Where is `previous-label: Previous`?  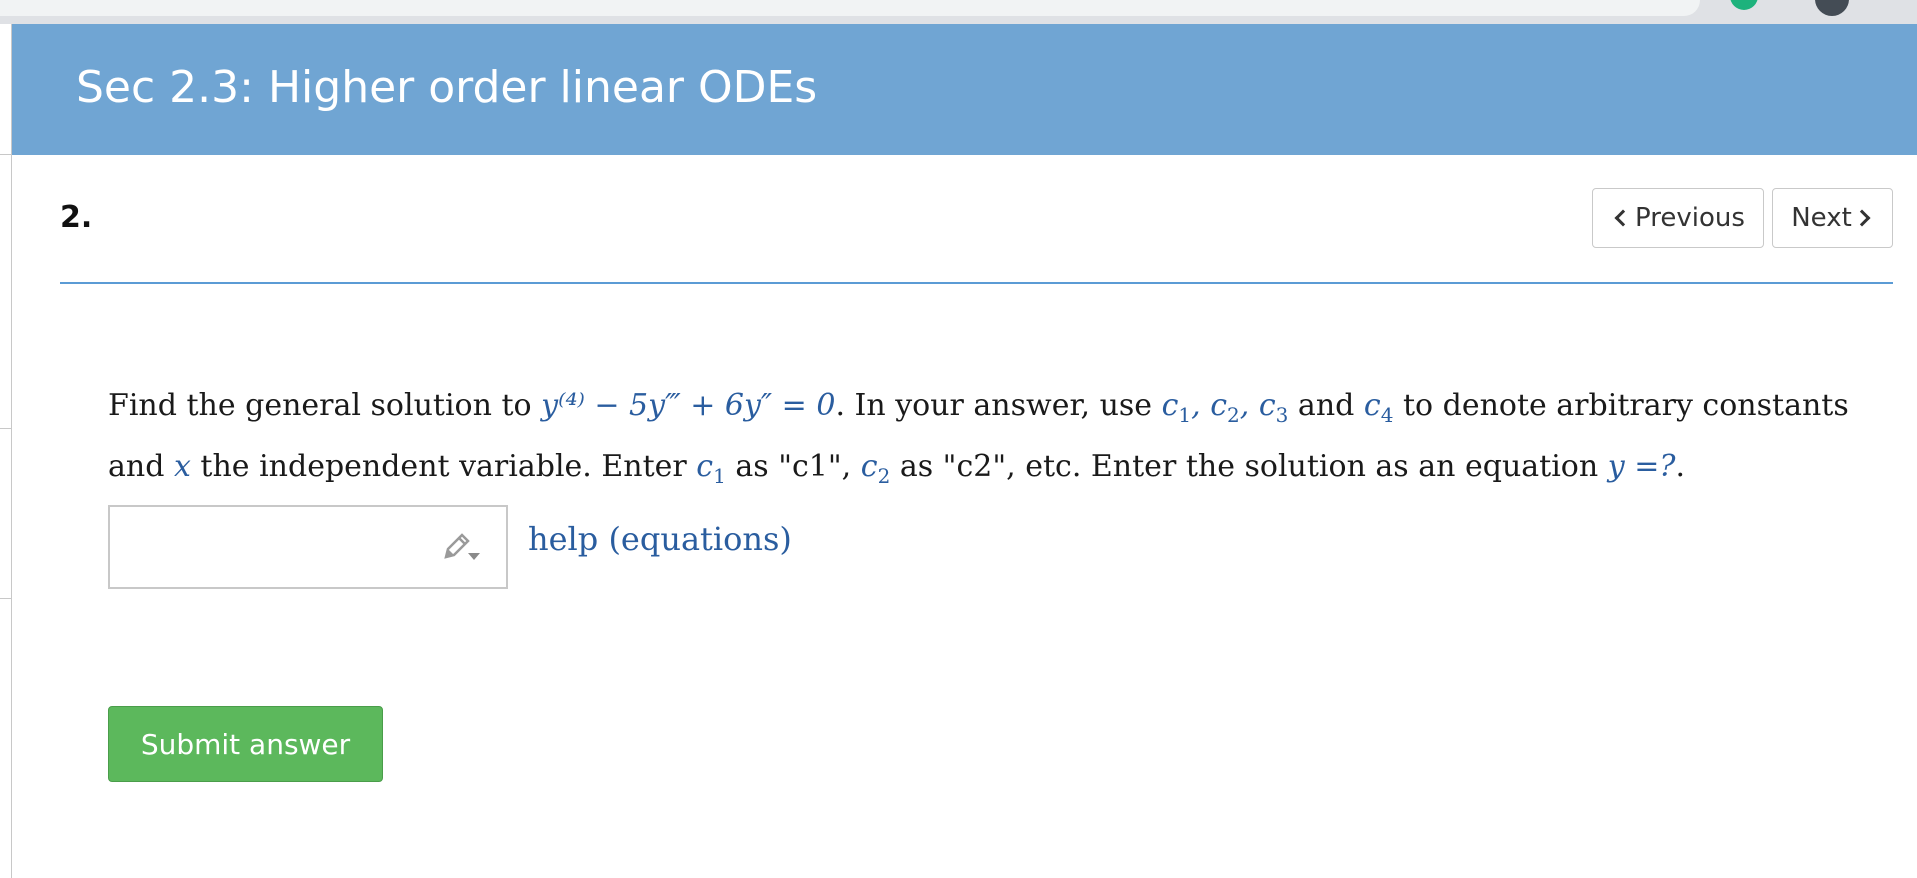
previous-label: Previous is located at coordinates (1690, 218).